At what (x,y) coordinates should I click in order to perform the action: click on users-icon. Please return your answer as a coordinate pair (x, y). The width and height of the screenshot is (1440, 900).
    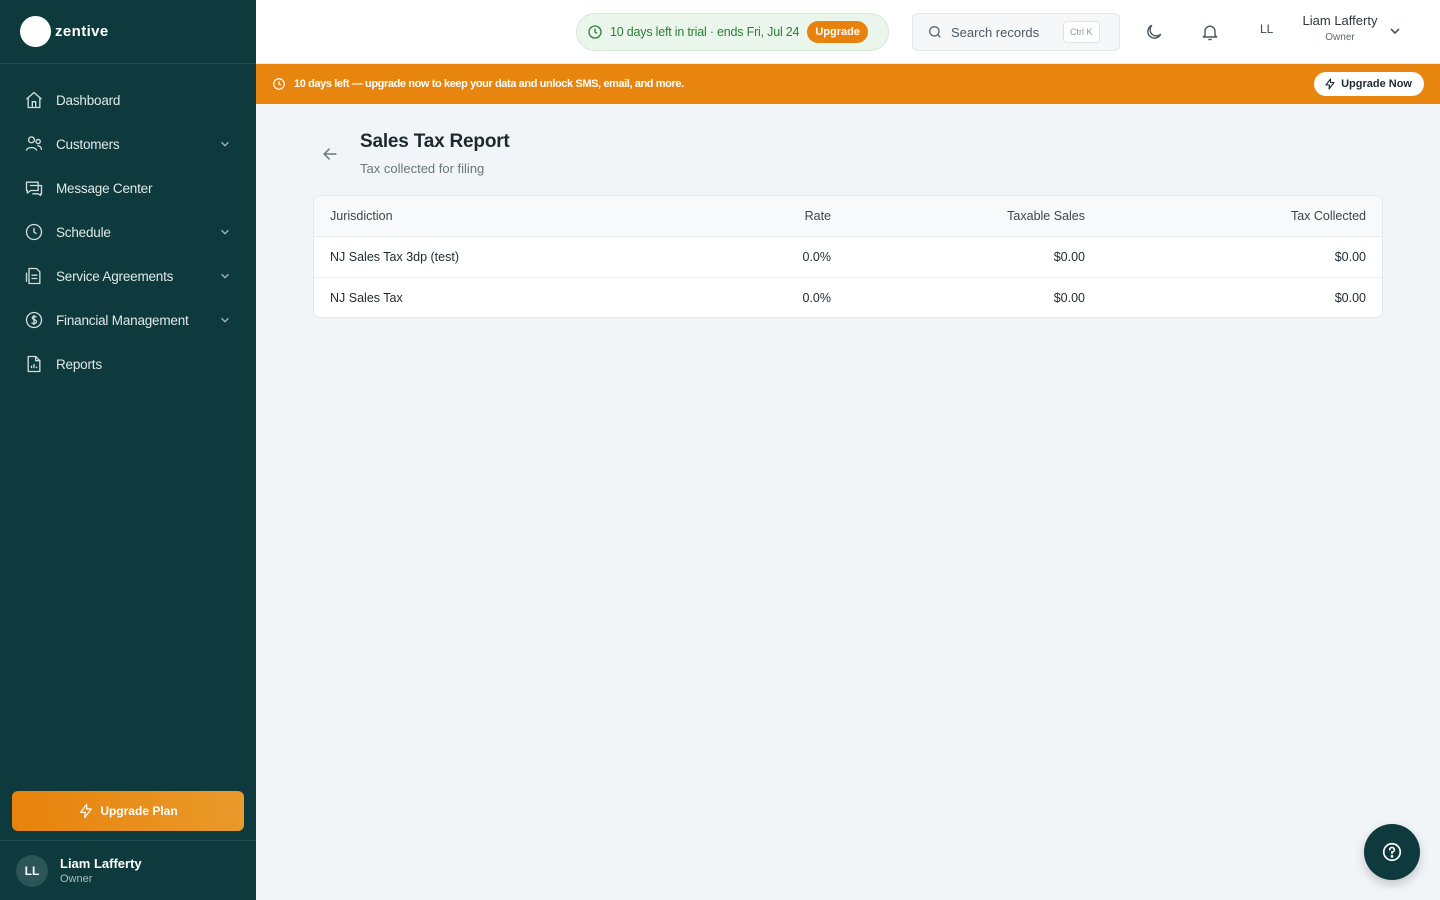
    Looking at the image, I should click on (34, 144).